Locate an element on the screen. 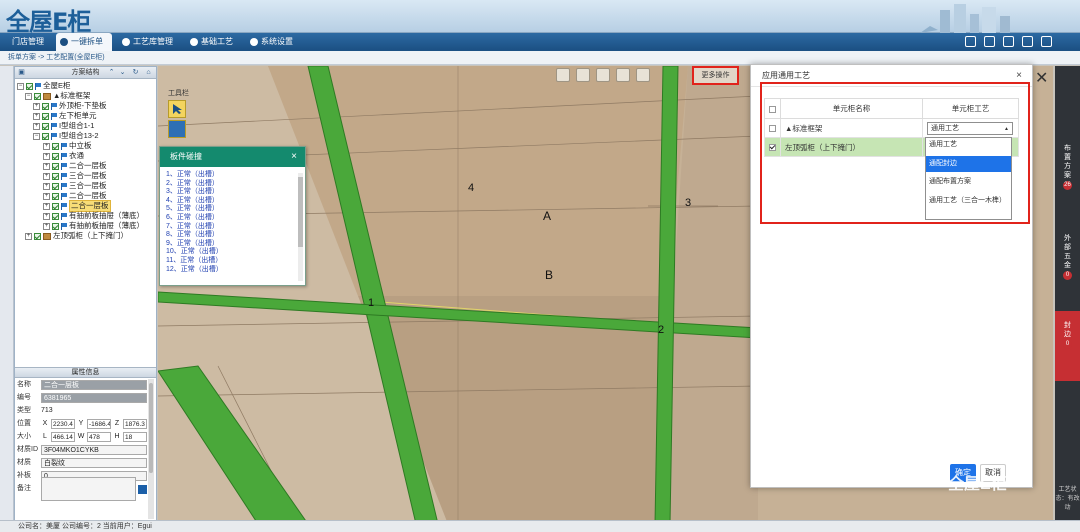 The width and height of the screenshot is (1080, 532). viewport-toolbar is located at coordinates (603, 75).